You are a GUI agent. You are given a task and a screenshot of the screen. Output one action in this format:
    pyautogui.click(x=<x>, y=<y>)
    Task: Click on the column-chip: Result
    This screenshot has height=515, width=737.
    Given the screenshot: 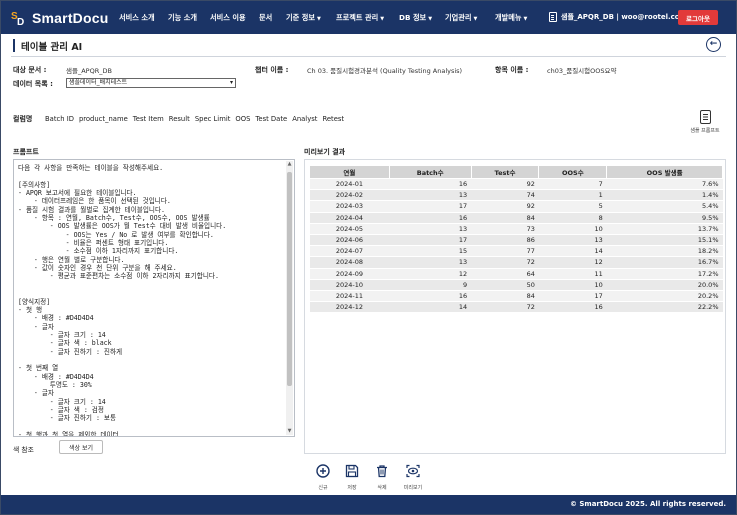 What is the action you would take?
    pyautogui.click(x=179, y=119)
    